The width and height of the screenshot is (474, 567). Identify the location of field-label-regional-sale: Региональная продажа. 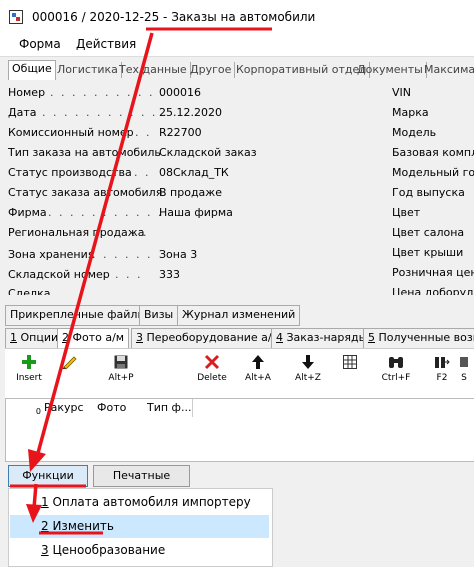
(76, 232).